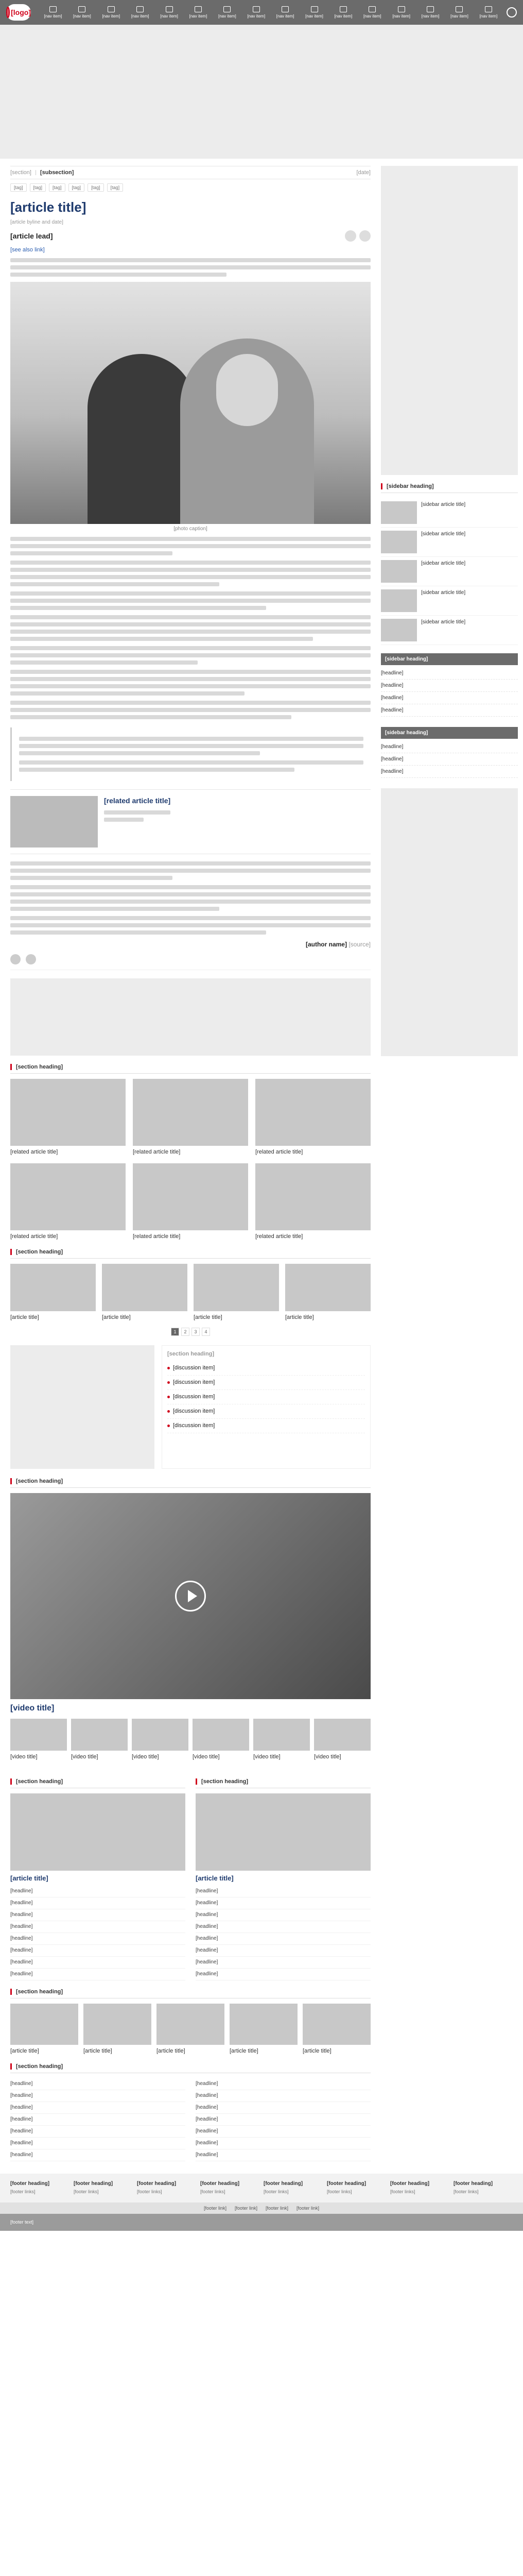 This screenshot has width=523, height=2576. I want to click on mid-ad, so click(82, 1407).